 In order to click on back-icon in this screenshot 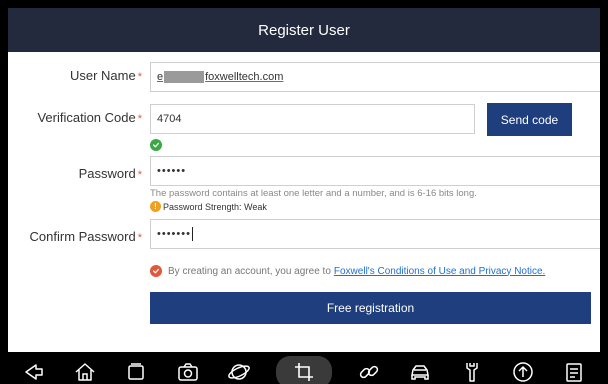, I will do `click(34, 371)`.